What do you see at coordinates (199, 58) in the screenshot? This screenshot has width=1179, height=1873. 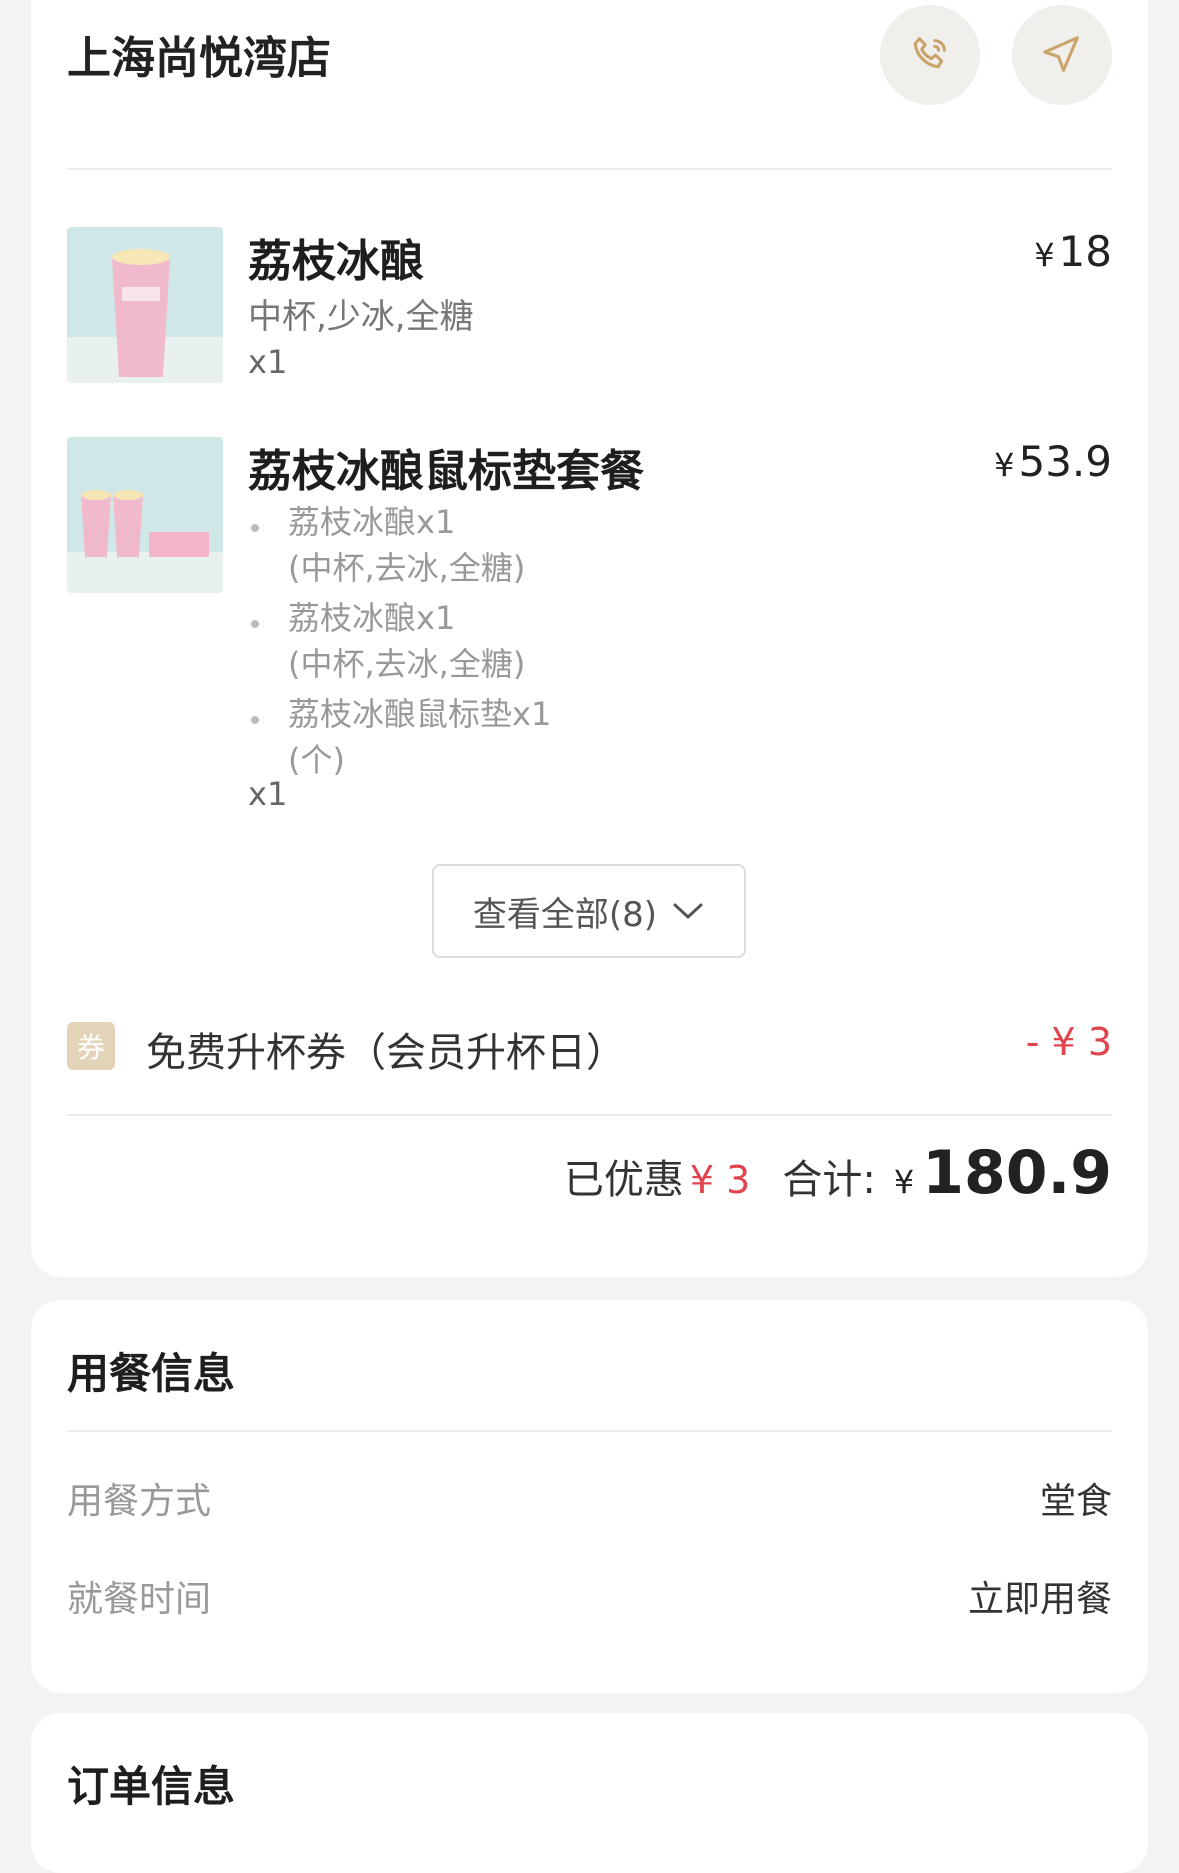 I see `store-name: 上海尚悦湾店` at bounding box center [199, 58].